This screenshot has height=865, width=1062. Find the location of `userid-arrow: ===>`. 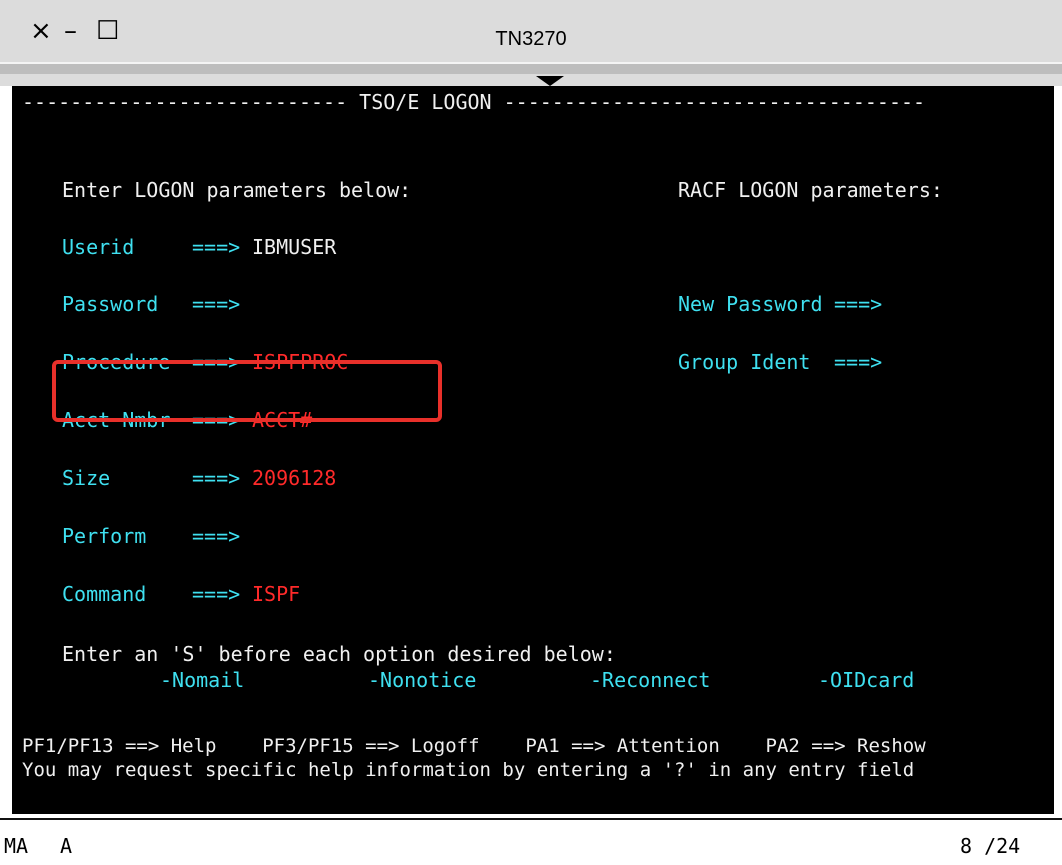

userid-arrow: ===> is located at coordinates (216, 247).